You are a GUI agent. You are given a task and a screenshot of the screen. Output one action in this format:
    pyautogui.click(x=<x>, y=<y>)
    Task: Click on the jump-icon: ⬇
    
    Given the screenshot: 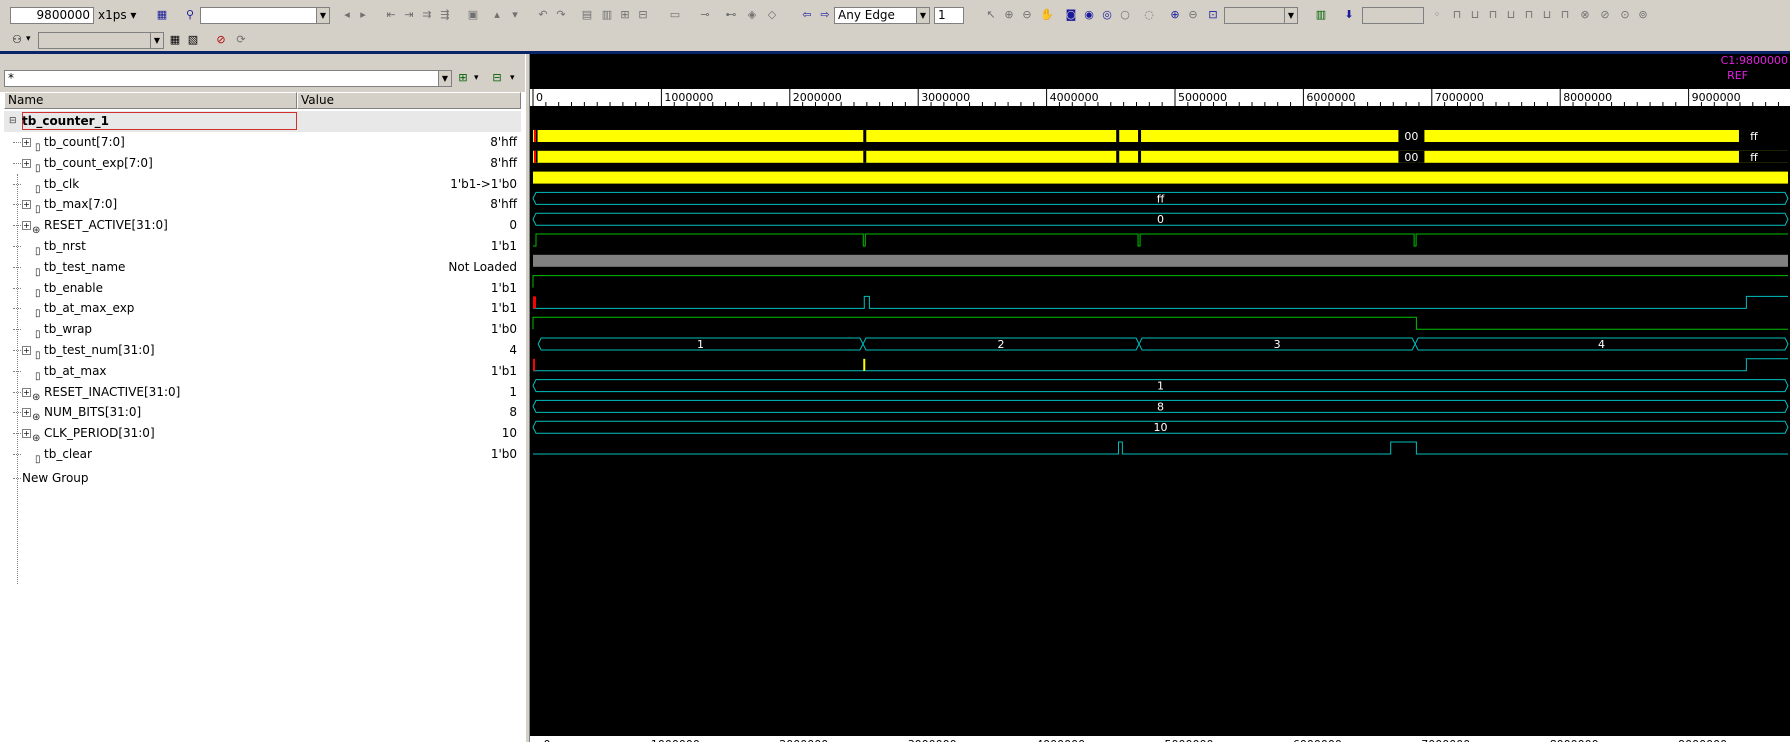 What is the action you would take?
    pyautogui.click(x=1349, y=15)
    